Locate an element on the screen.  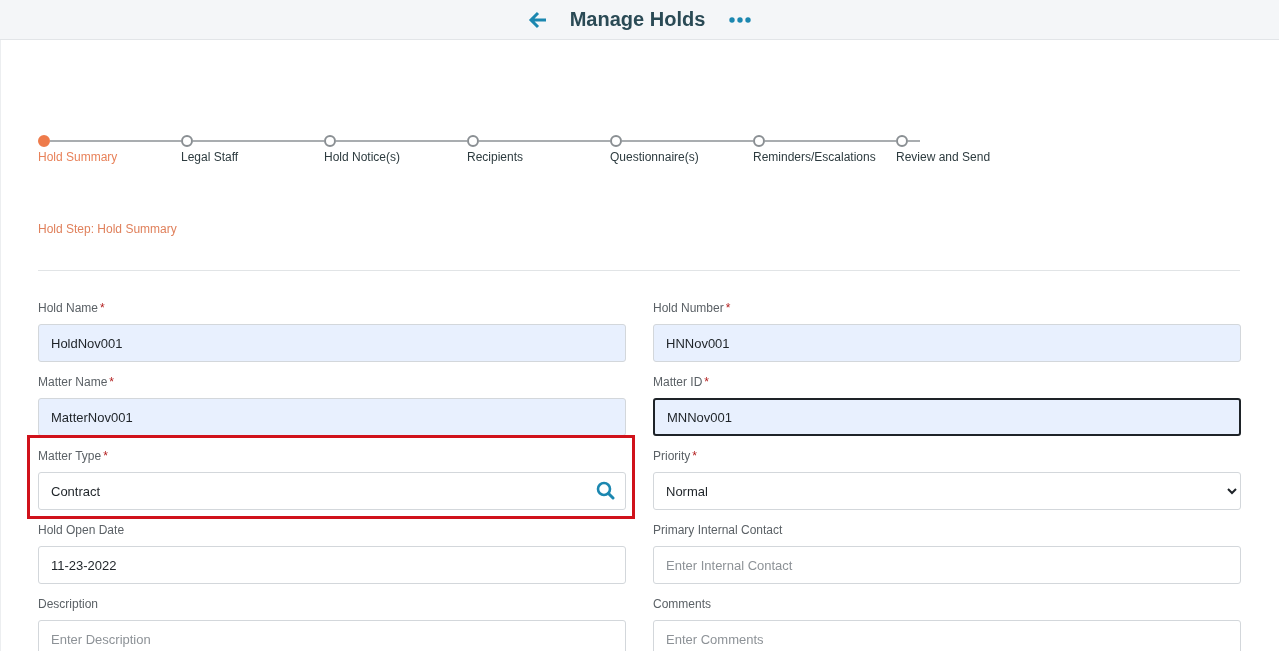
back-button is located at coordinates (537, 19).